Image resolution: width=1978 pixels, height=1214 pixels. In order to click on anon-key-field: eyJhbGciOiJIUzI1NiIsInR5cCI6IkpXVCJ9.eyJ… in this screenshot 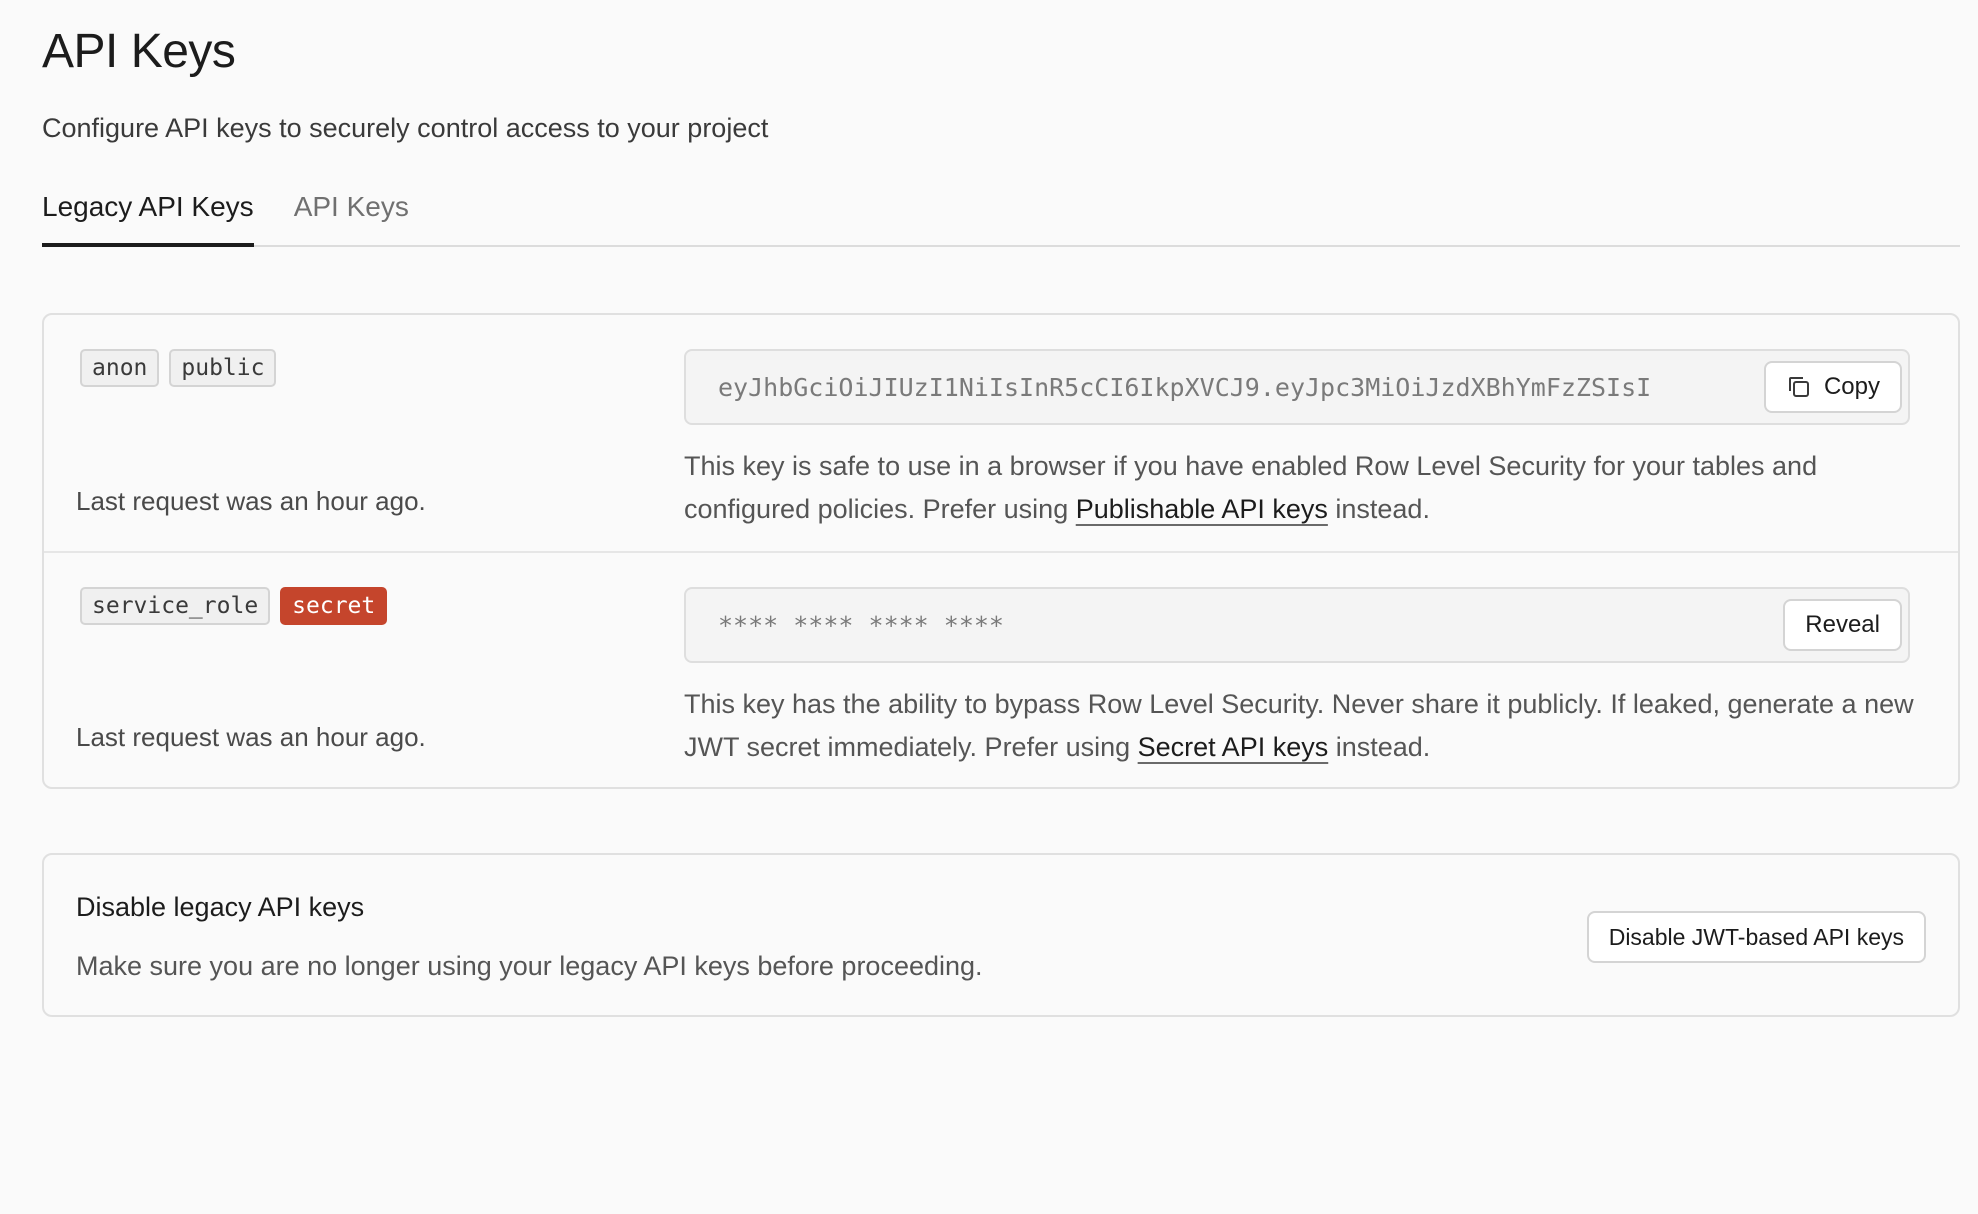, I will do `click(1297, 387)`.